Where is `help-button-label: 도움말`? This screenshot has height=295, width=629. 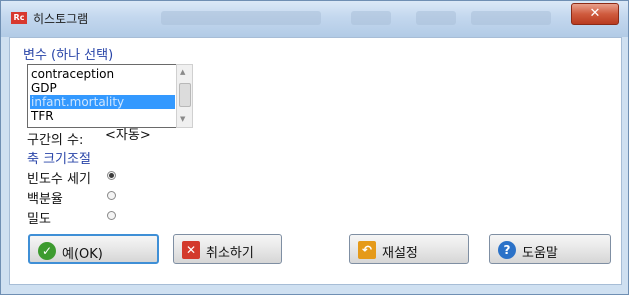
help-button-label: 도움말 is located at coordinates (540, 253).